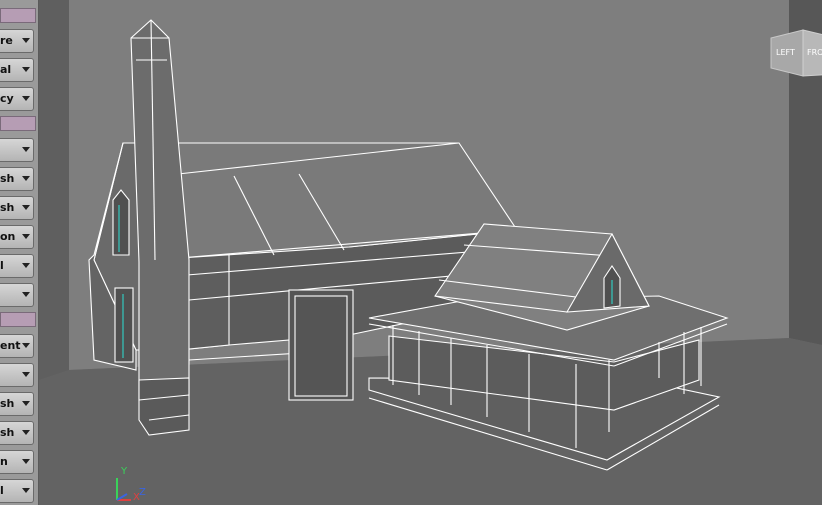  Describe the element at coordinates (785, 52) in the screenshot. I see `viewcube-left-label: LEFT` at that location.